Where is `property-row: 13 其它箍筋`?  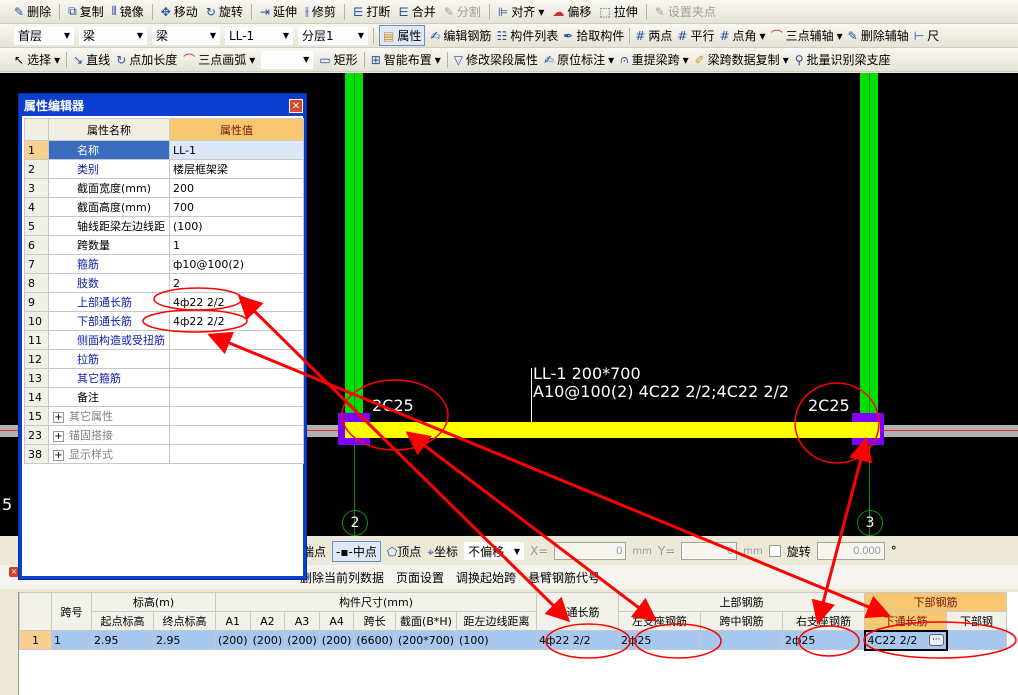
property-row: 13 其它箍筋 is located at coordinates (164, 378).